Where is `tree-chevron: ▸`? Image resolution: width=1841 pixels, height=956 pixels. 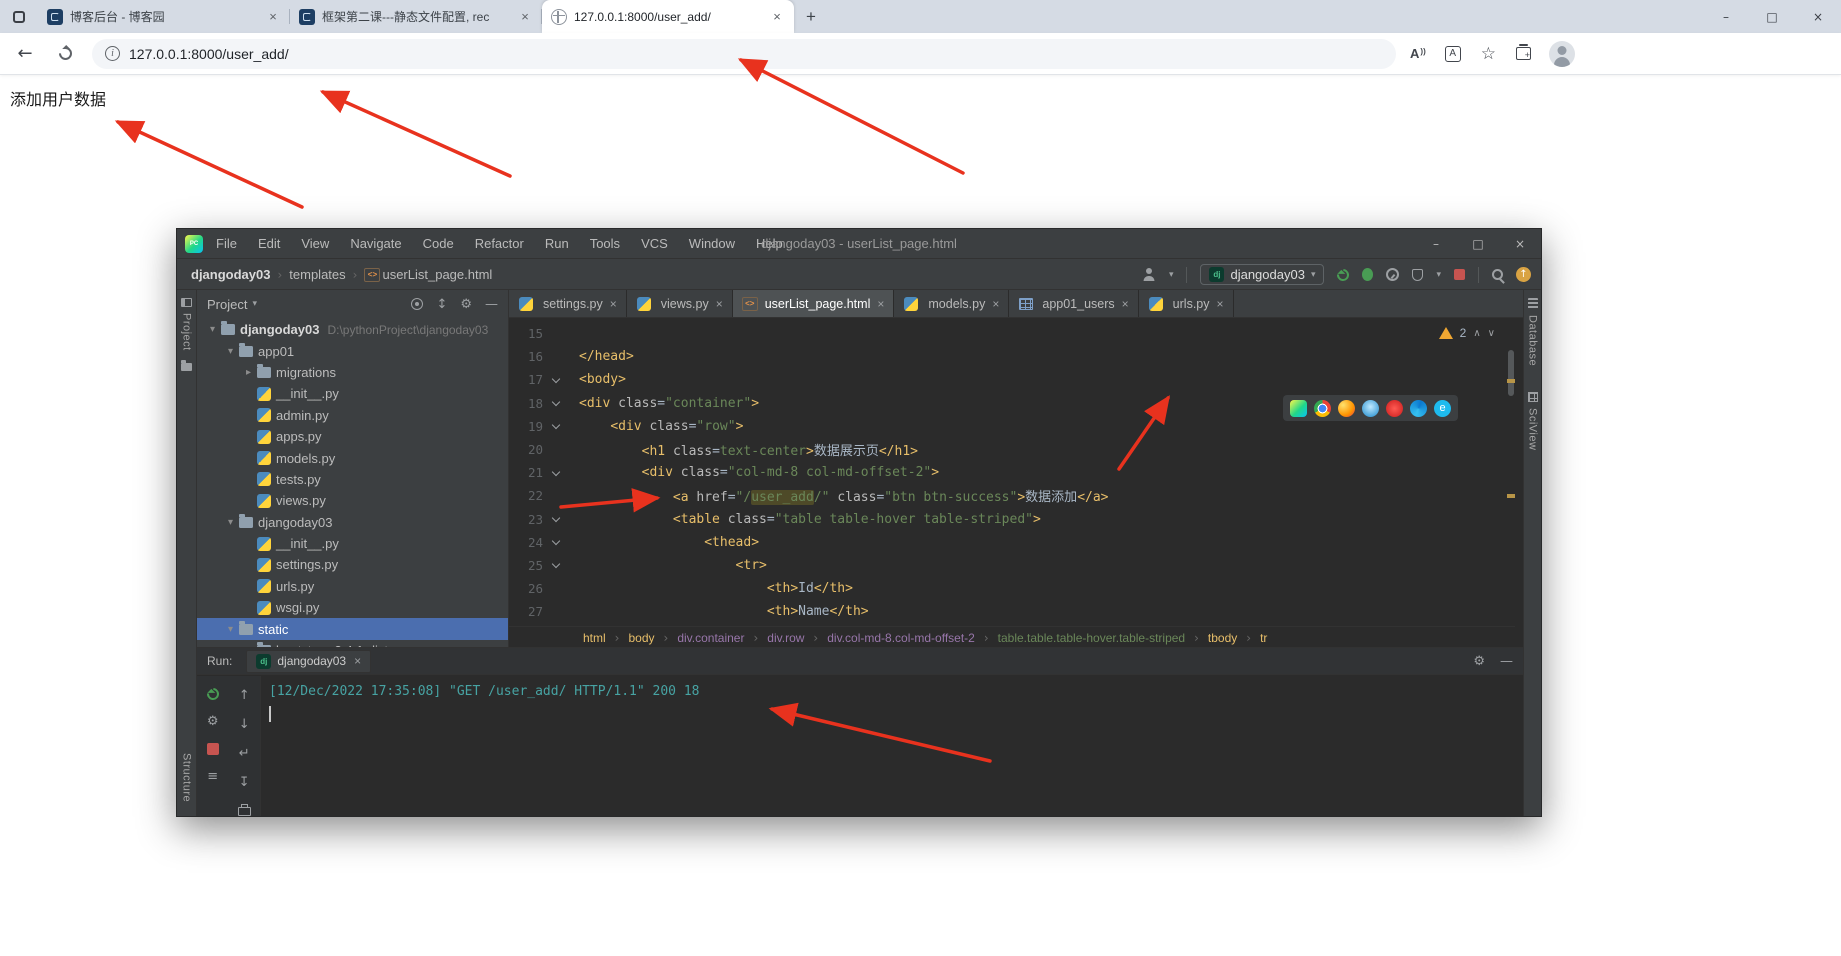 tree-chevron: ▸ is located at coordinates (248, 372).